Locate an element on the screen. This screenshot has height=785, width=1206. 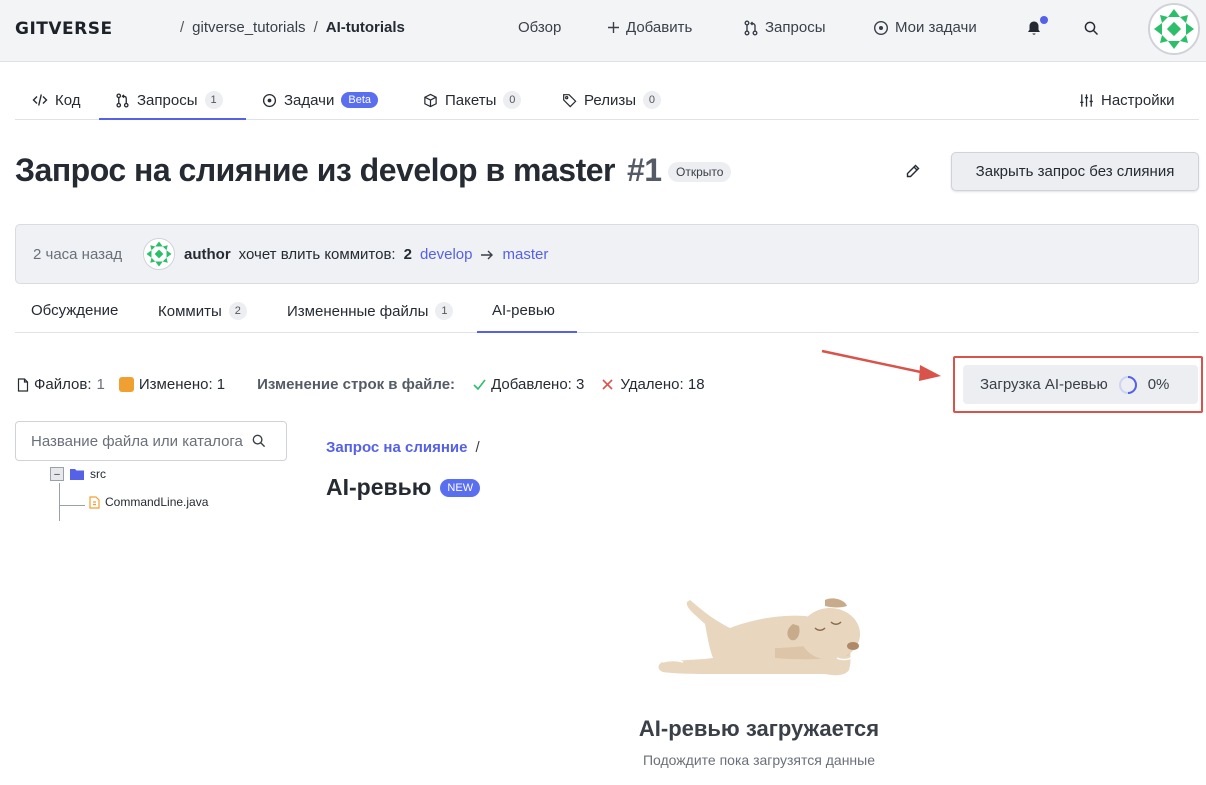
tab-commits: Коммиты 2 is located at coordinates (202, 311).